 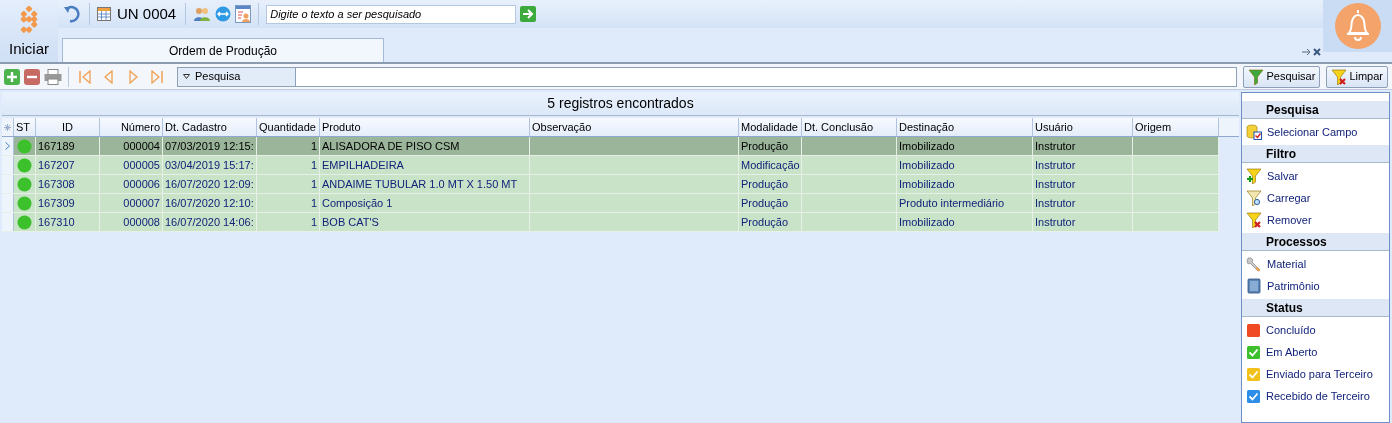 I want to click on column-header: Dt. Conclusão, so click(x=849, y=127).